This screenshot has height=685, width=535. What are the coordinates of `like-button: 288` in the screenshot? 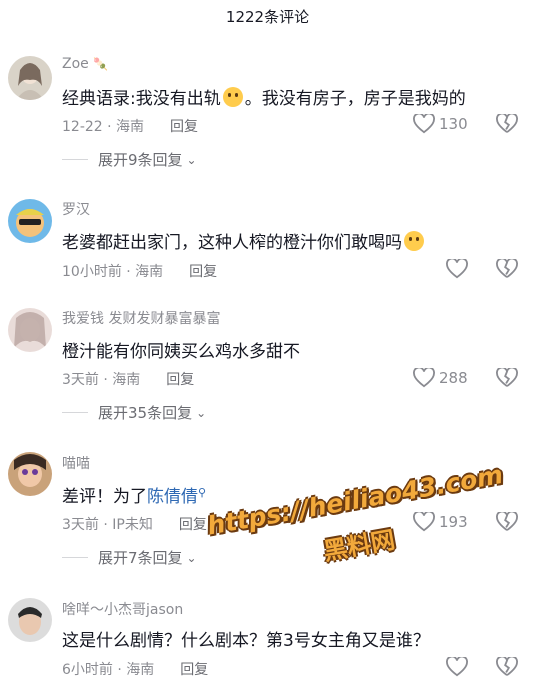 It's located at (440, 378).